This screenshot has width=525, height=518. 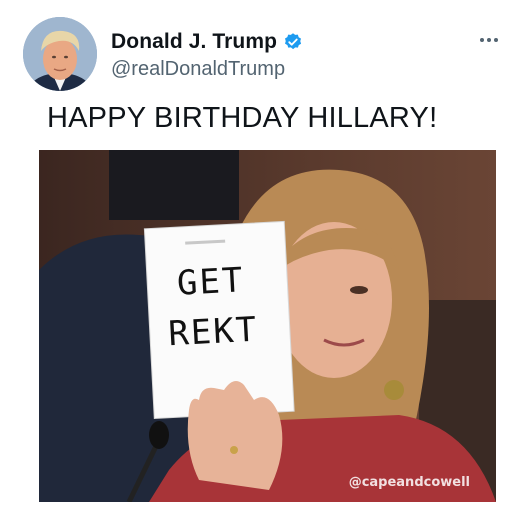 What do you see at coordinates (194, 42) in the screenshot?
I see `author-display-name: Donald J. Trump` at bounding box center [194, 42].